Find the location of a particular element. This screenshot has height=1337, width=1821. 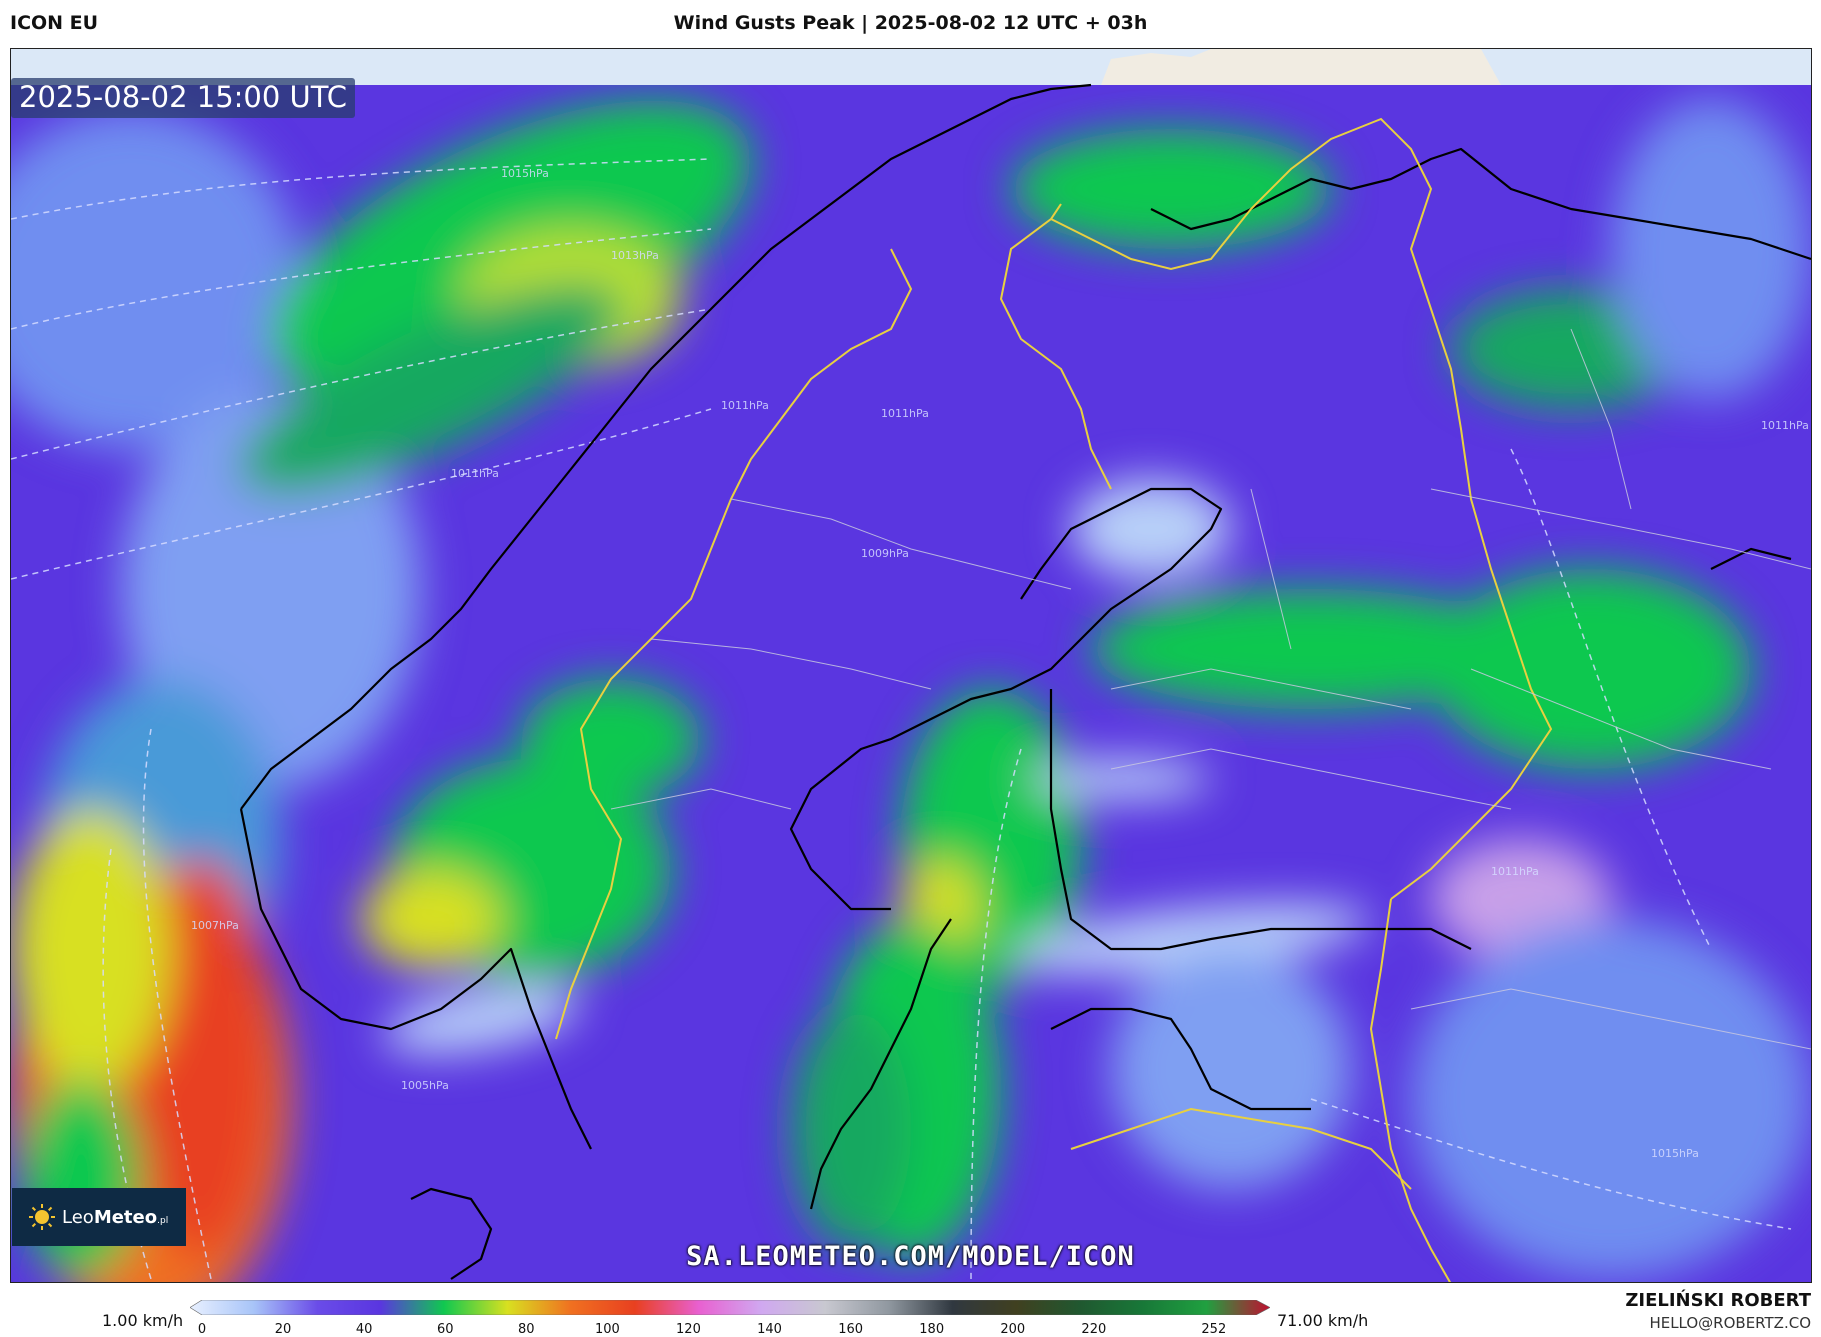

legend-max-label: 71.00 km/h is located at coordinates (1323, 1320).